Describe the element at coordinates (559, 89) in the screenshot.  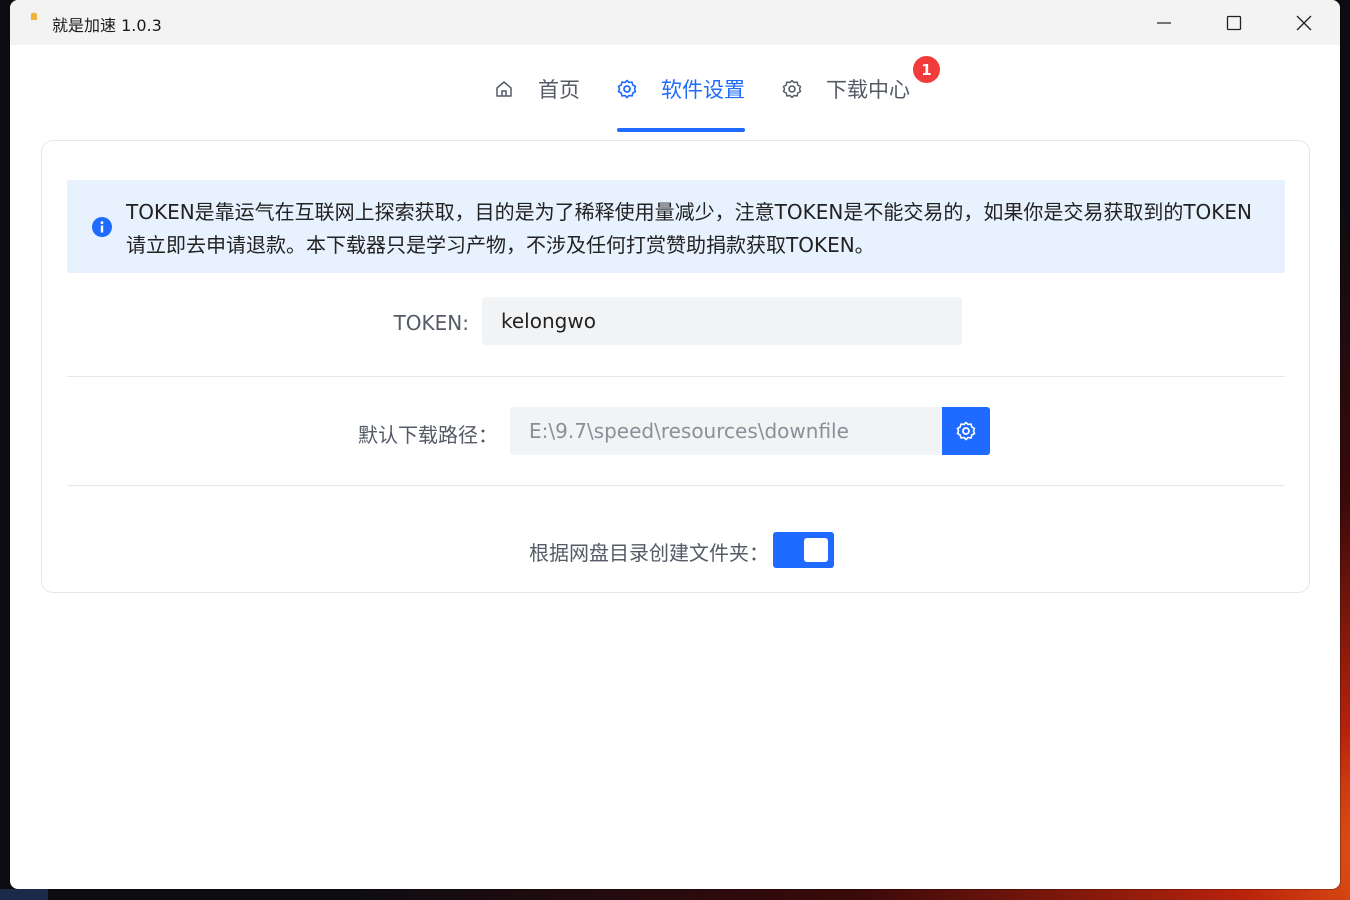
I see `tab-home-label: 首页` at that location.